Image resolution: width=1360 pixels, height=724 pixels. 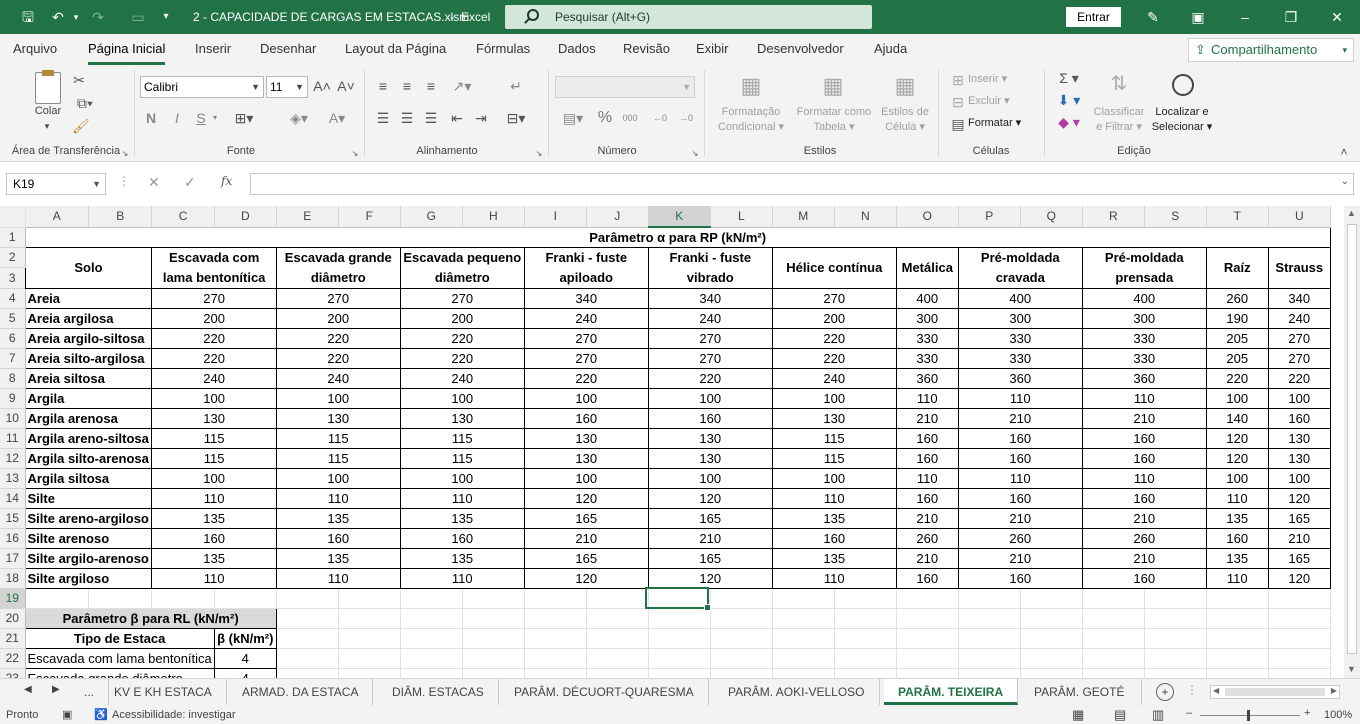 I want to click on touch-mode-icon: ▭, so click(x=138, y=17).